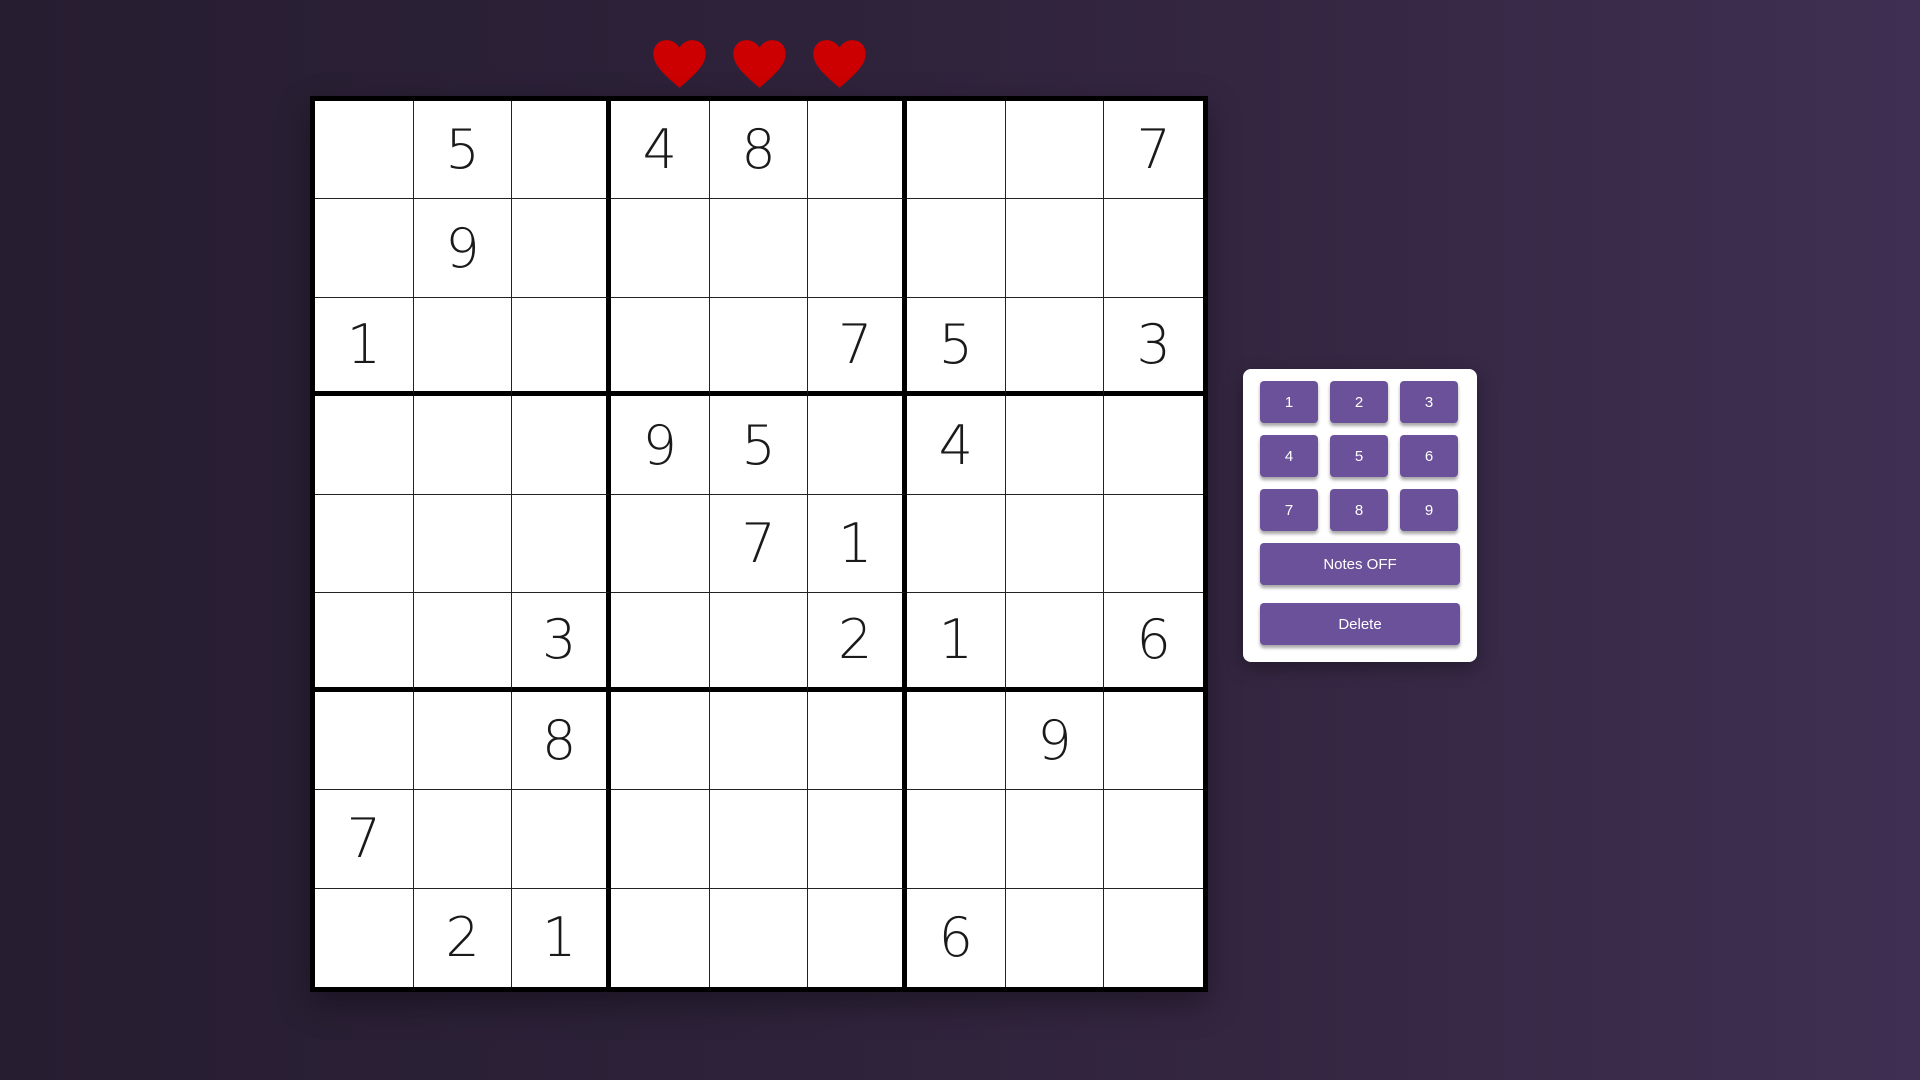 The height and width of the screenshot is (1080, 1920). Describe the element at coordinates (1289, 402) in the screenshot. I see `number-button-1: 1` at that location.